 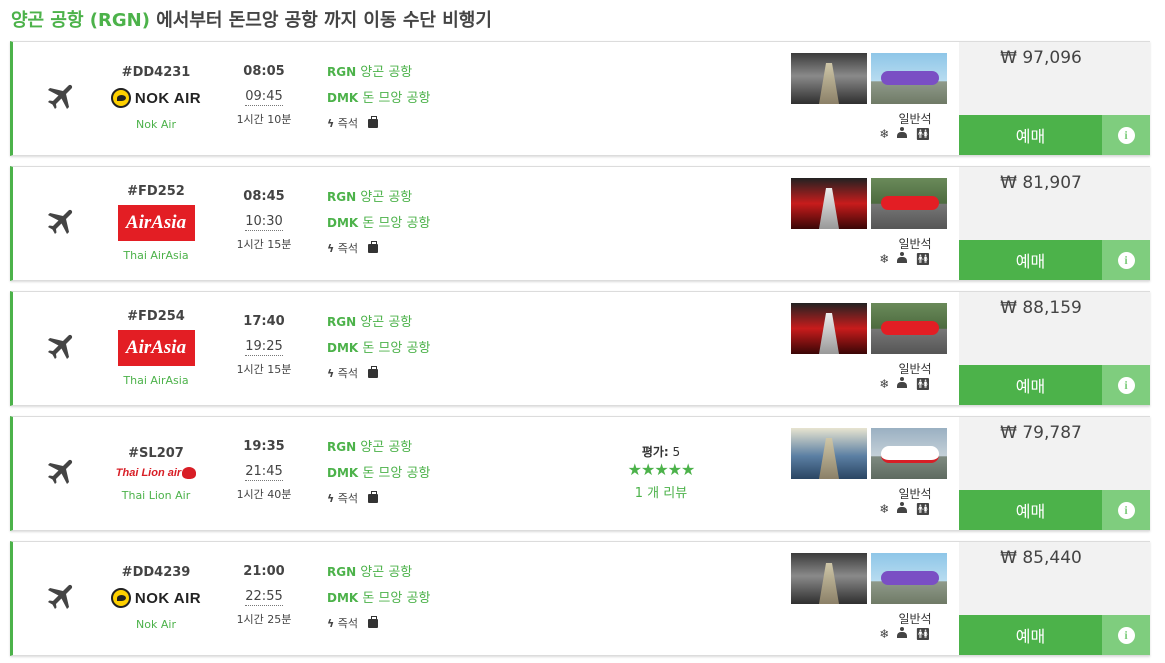 I want to click on airasia-logo: AirAsia, so click(x=156, y=348).